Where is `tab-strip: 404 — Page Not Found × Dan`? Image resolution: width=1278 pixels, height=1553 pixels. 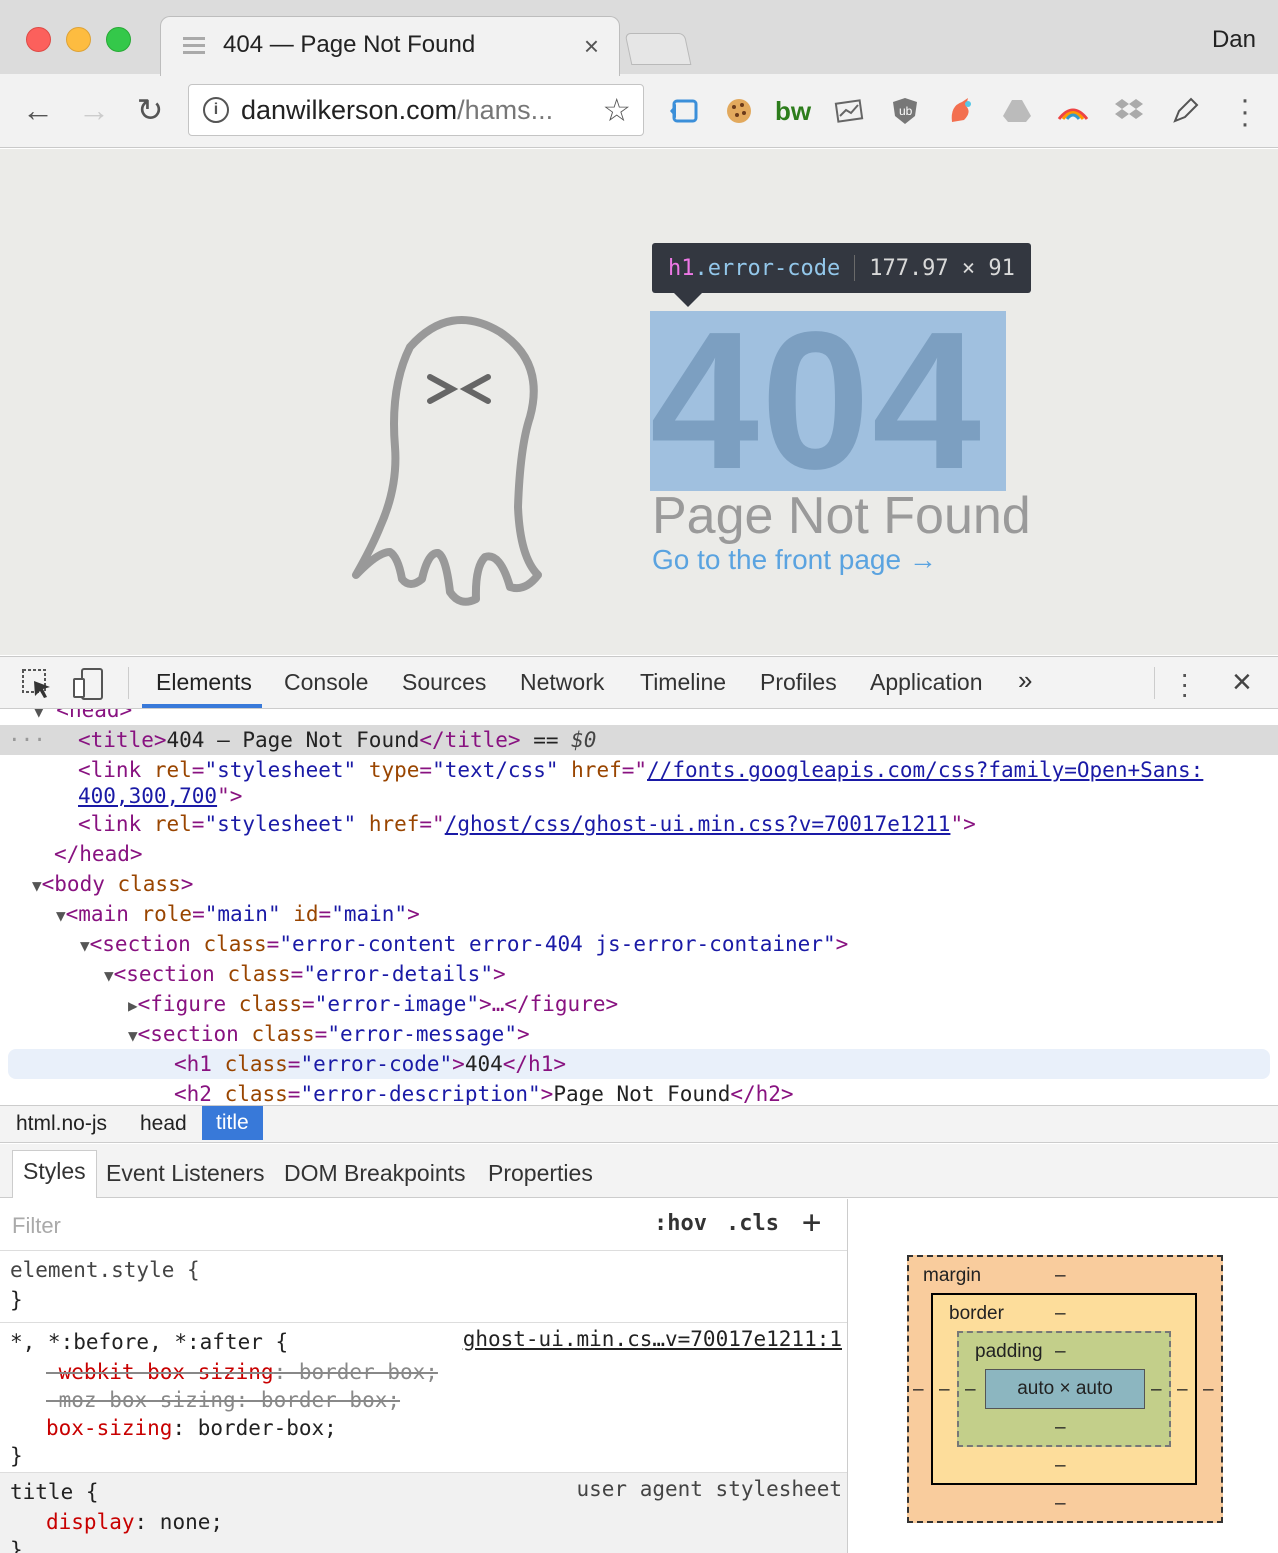
tab-strip: 404 — Page Not Found × Dan is located at coordinates (639, 38).